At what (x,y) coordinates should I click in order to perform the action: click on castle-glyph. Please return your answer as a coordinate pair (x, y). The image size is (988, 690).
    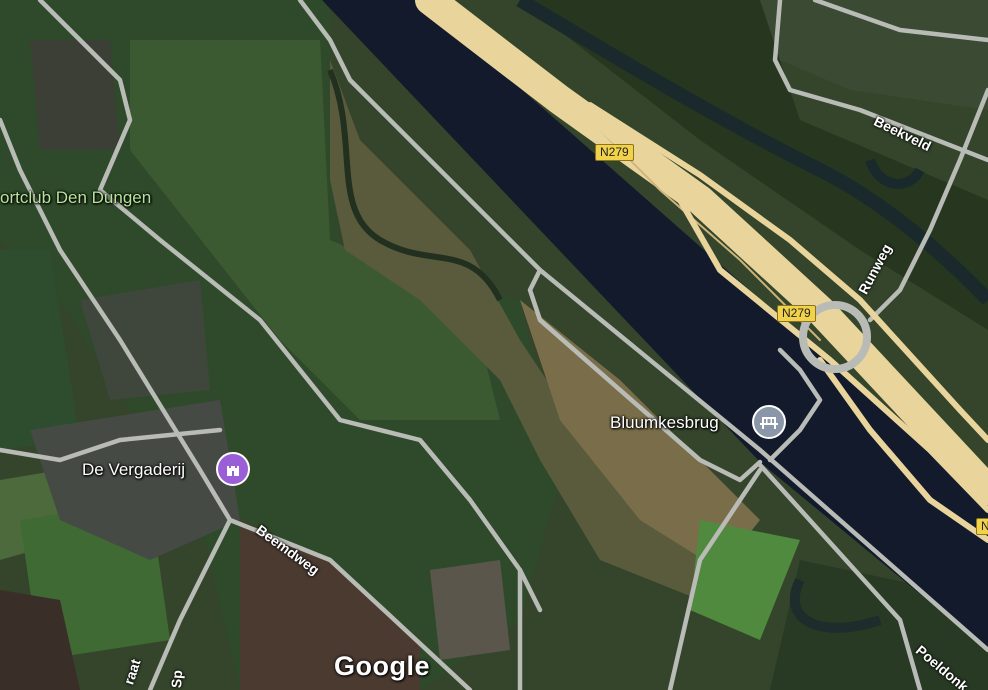
    Looking at the image, I should click on (233, 471).